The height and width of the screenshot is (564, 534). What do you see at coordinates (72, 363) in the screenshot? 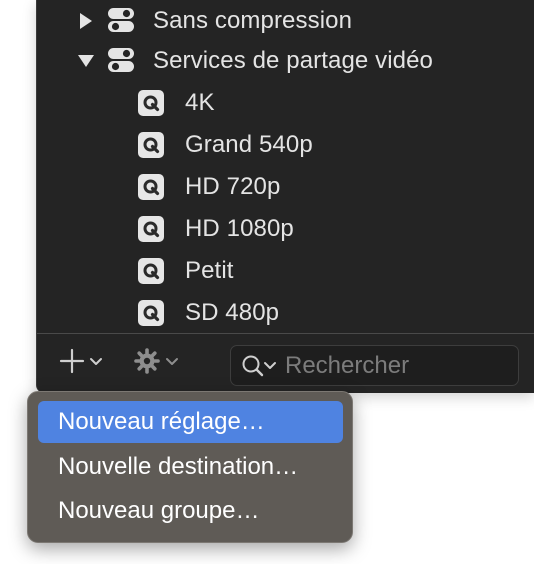
I see `plus-icon` at bounding box center [72, 363].